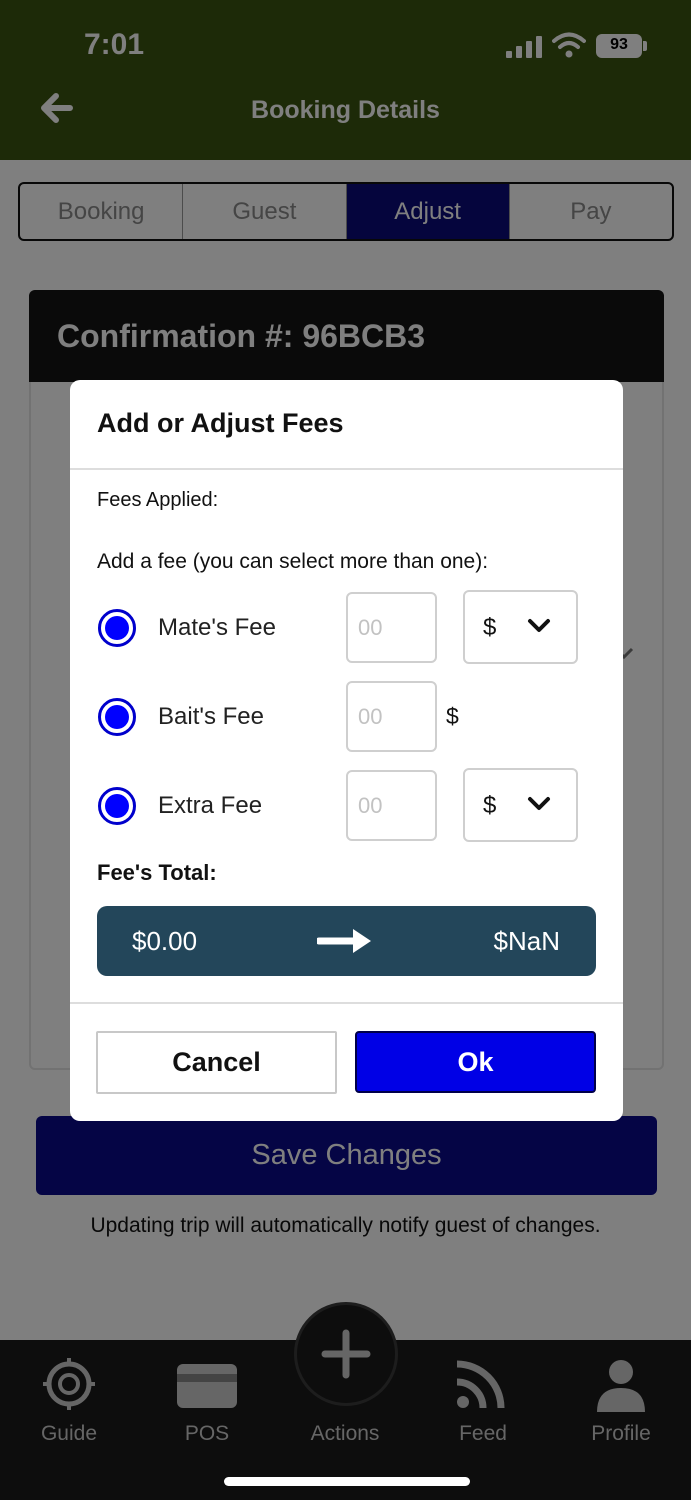 This screenshot has width=691, height=1500. Describe the element at coordinates (520, 627) in the screenshot. I see `mates-fee-currency-select: $` at that location.